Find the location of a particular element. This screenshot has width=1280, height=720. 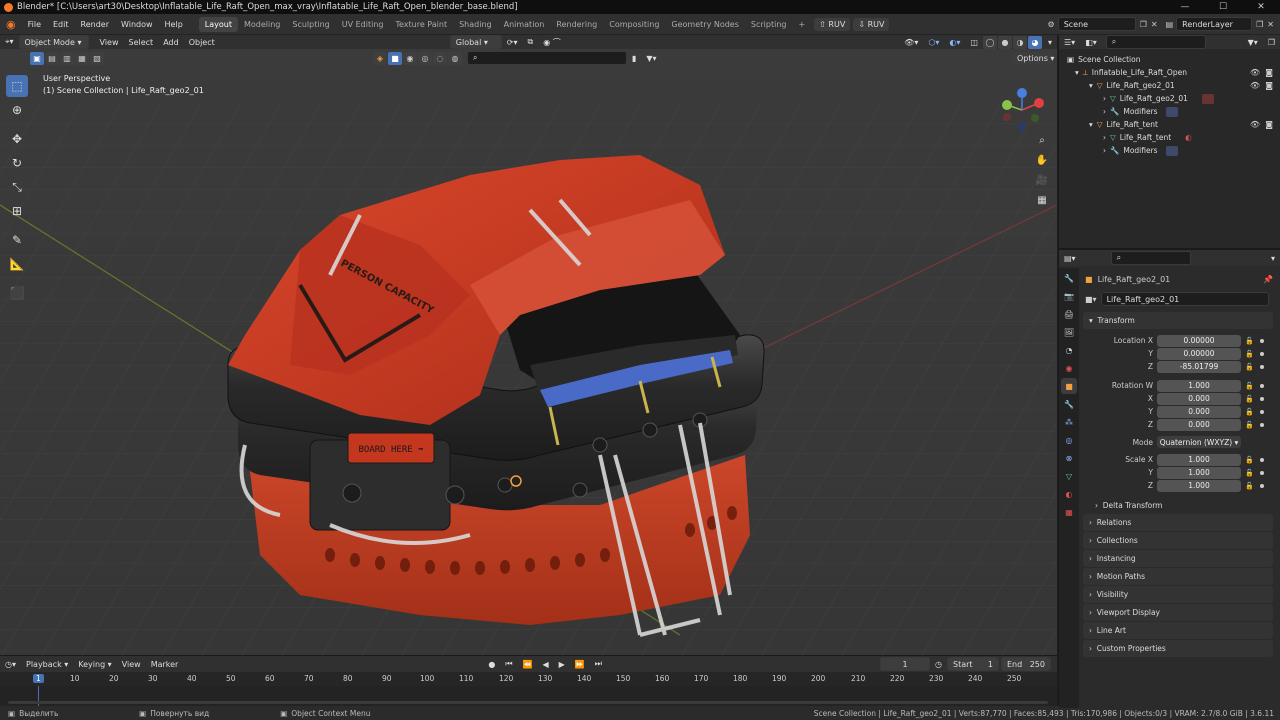

playhead-frame: 1 is located at coordinates (38, 678).